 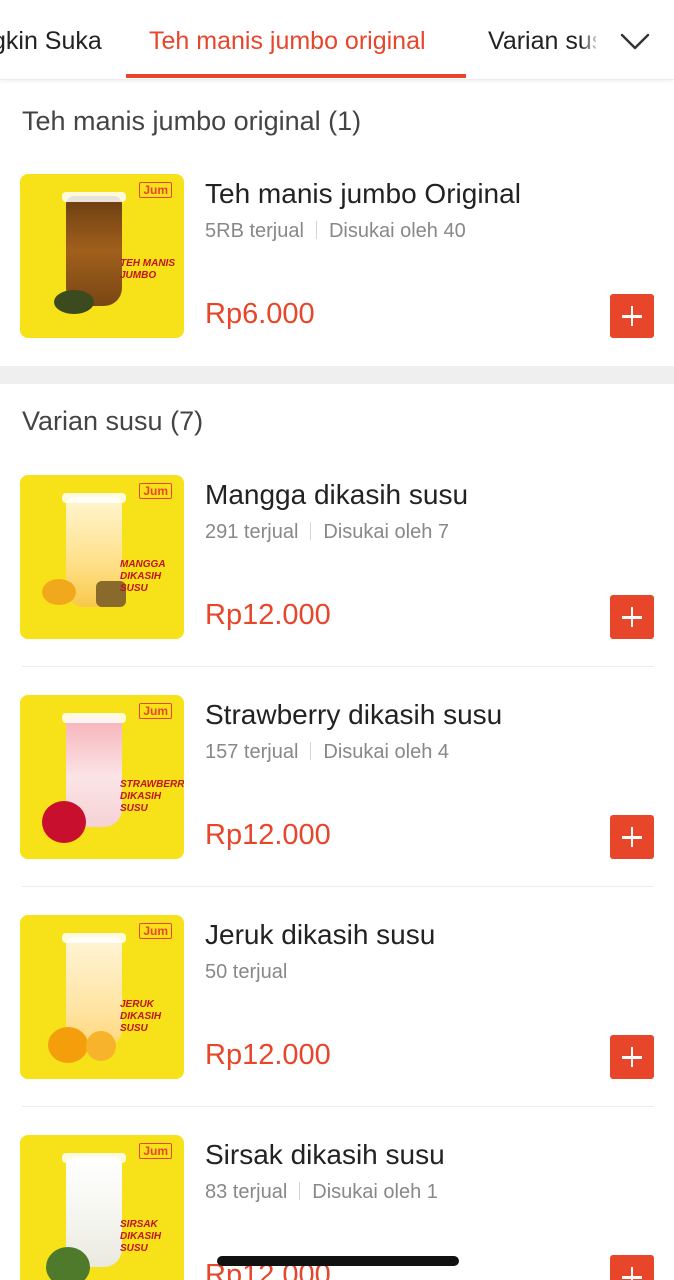 What do you see at coordinates (320, 934) in the screenshot?
I see `product-name: Jeruk dikasih susu` at bounding box center [320, 934].